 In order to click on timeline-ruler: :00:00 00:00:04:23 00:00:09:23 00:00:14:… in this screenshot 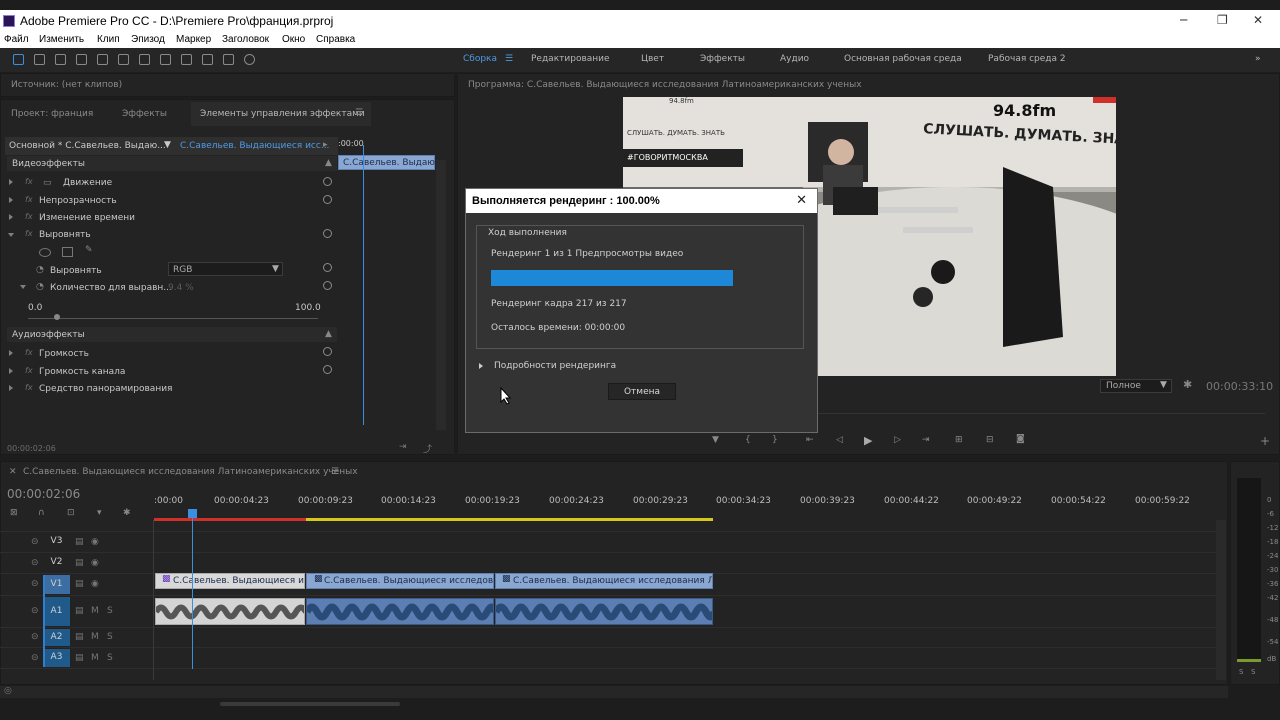, I will do `click(685, 505)`.